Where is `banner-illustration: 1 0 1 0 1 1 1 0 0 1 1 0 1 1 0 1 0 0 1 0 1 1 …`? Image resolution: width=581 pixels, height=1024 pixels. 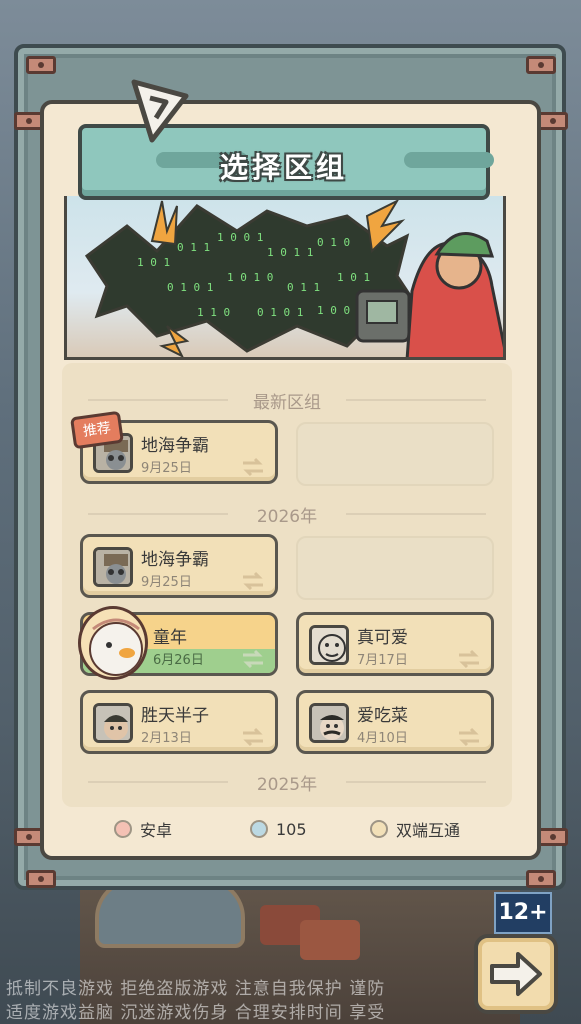
banner-illustration: 1 0 1 0 1 1 1 0 0 1 1 0 1 1 0 1 0 0 1 0 1 1 … is located at coordinates (285, 278).